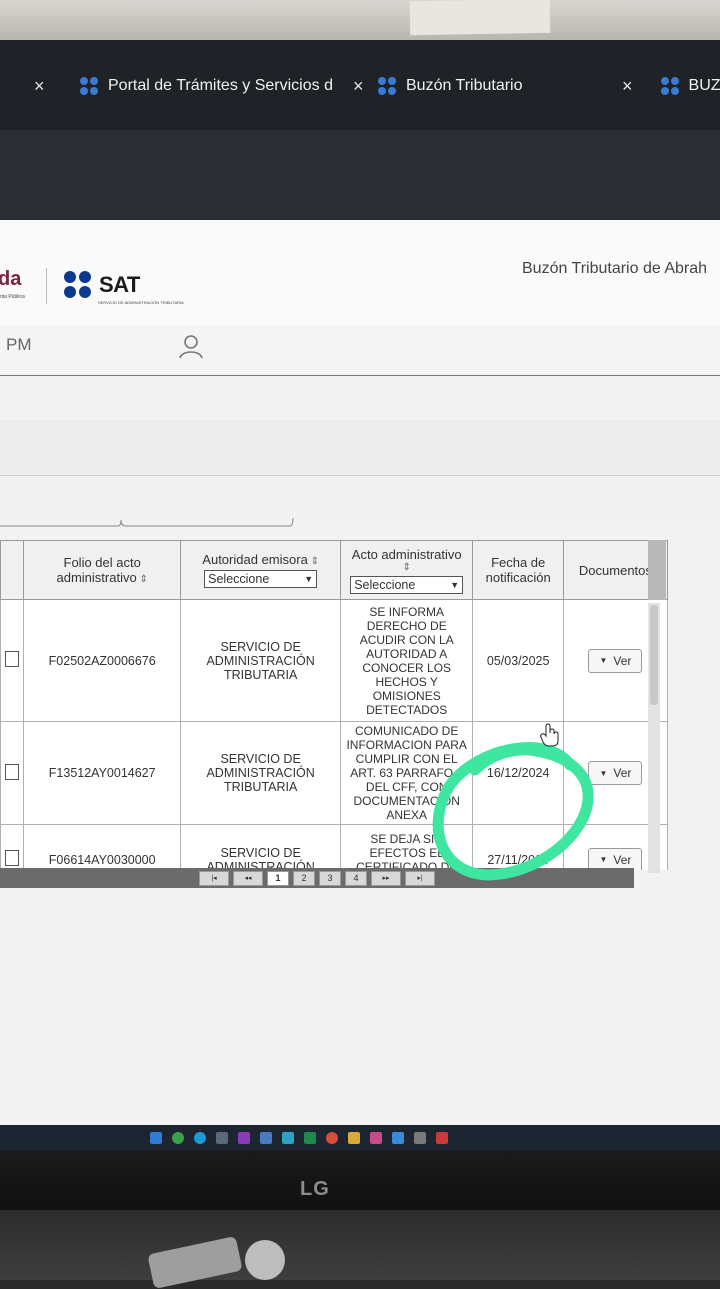 Image resolution: width=720 pixels, height=1289 pixels. I want to click on fecha-header-label: Fecha de notificación, so click(518, 570).